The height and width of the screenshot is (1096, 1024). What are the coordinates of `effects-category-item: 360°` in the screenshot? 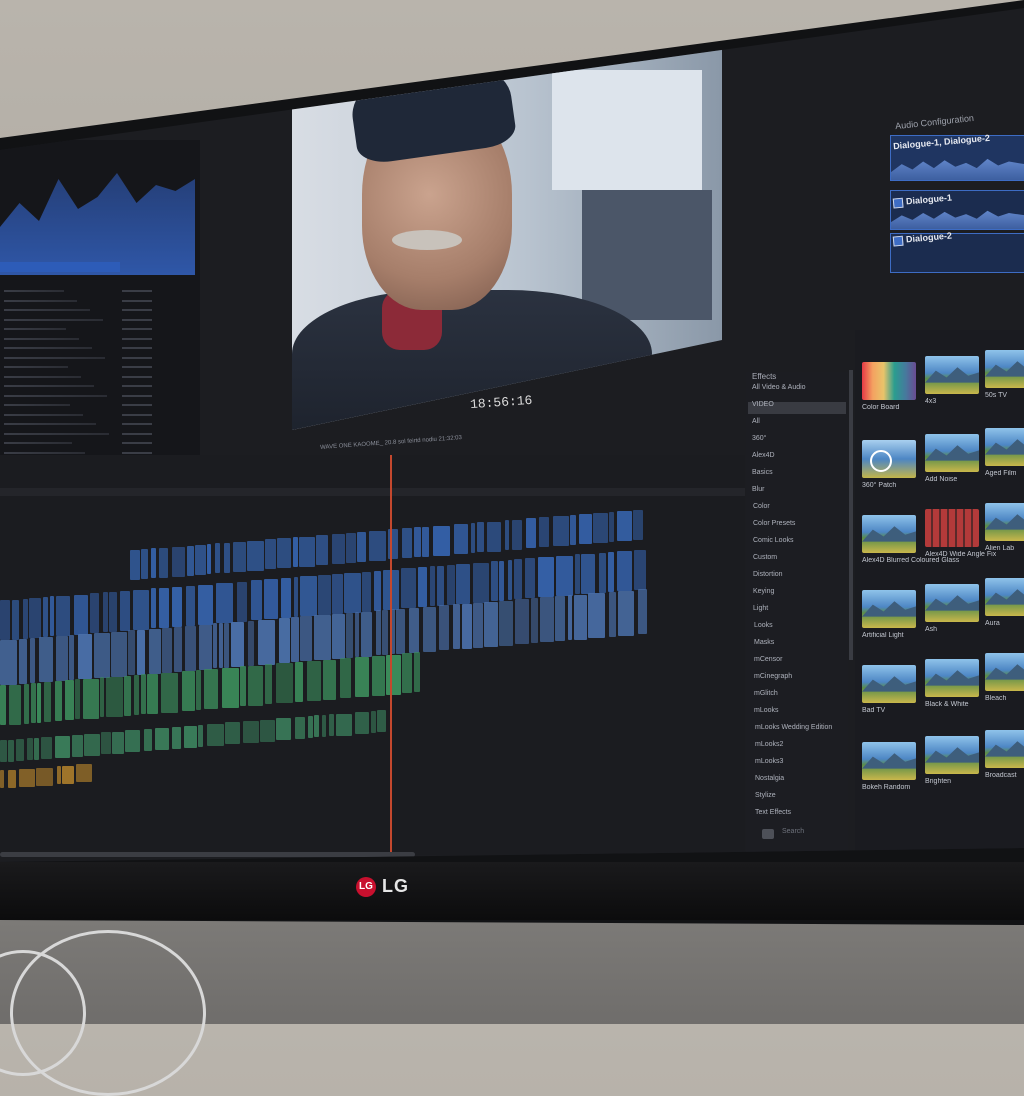 It's located at (759, 438).